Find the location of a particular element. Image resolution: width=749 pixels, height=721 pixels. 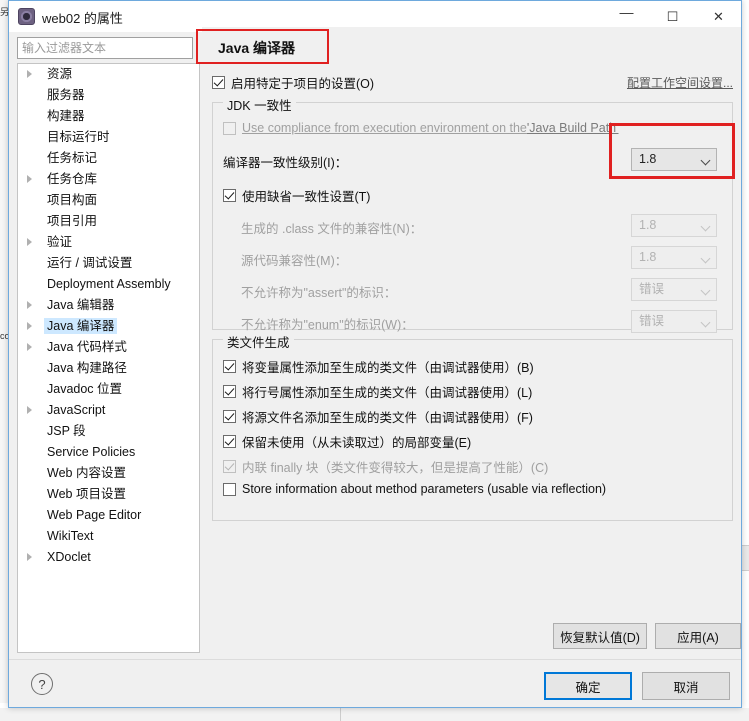

tree-item-label: 服务器 is located at coordinates (66, 95).